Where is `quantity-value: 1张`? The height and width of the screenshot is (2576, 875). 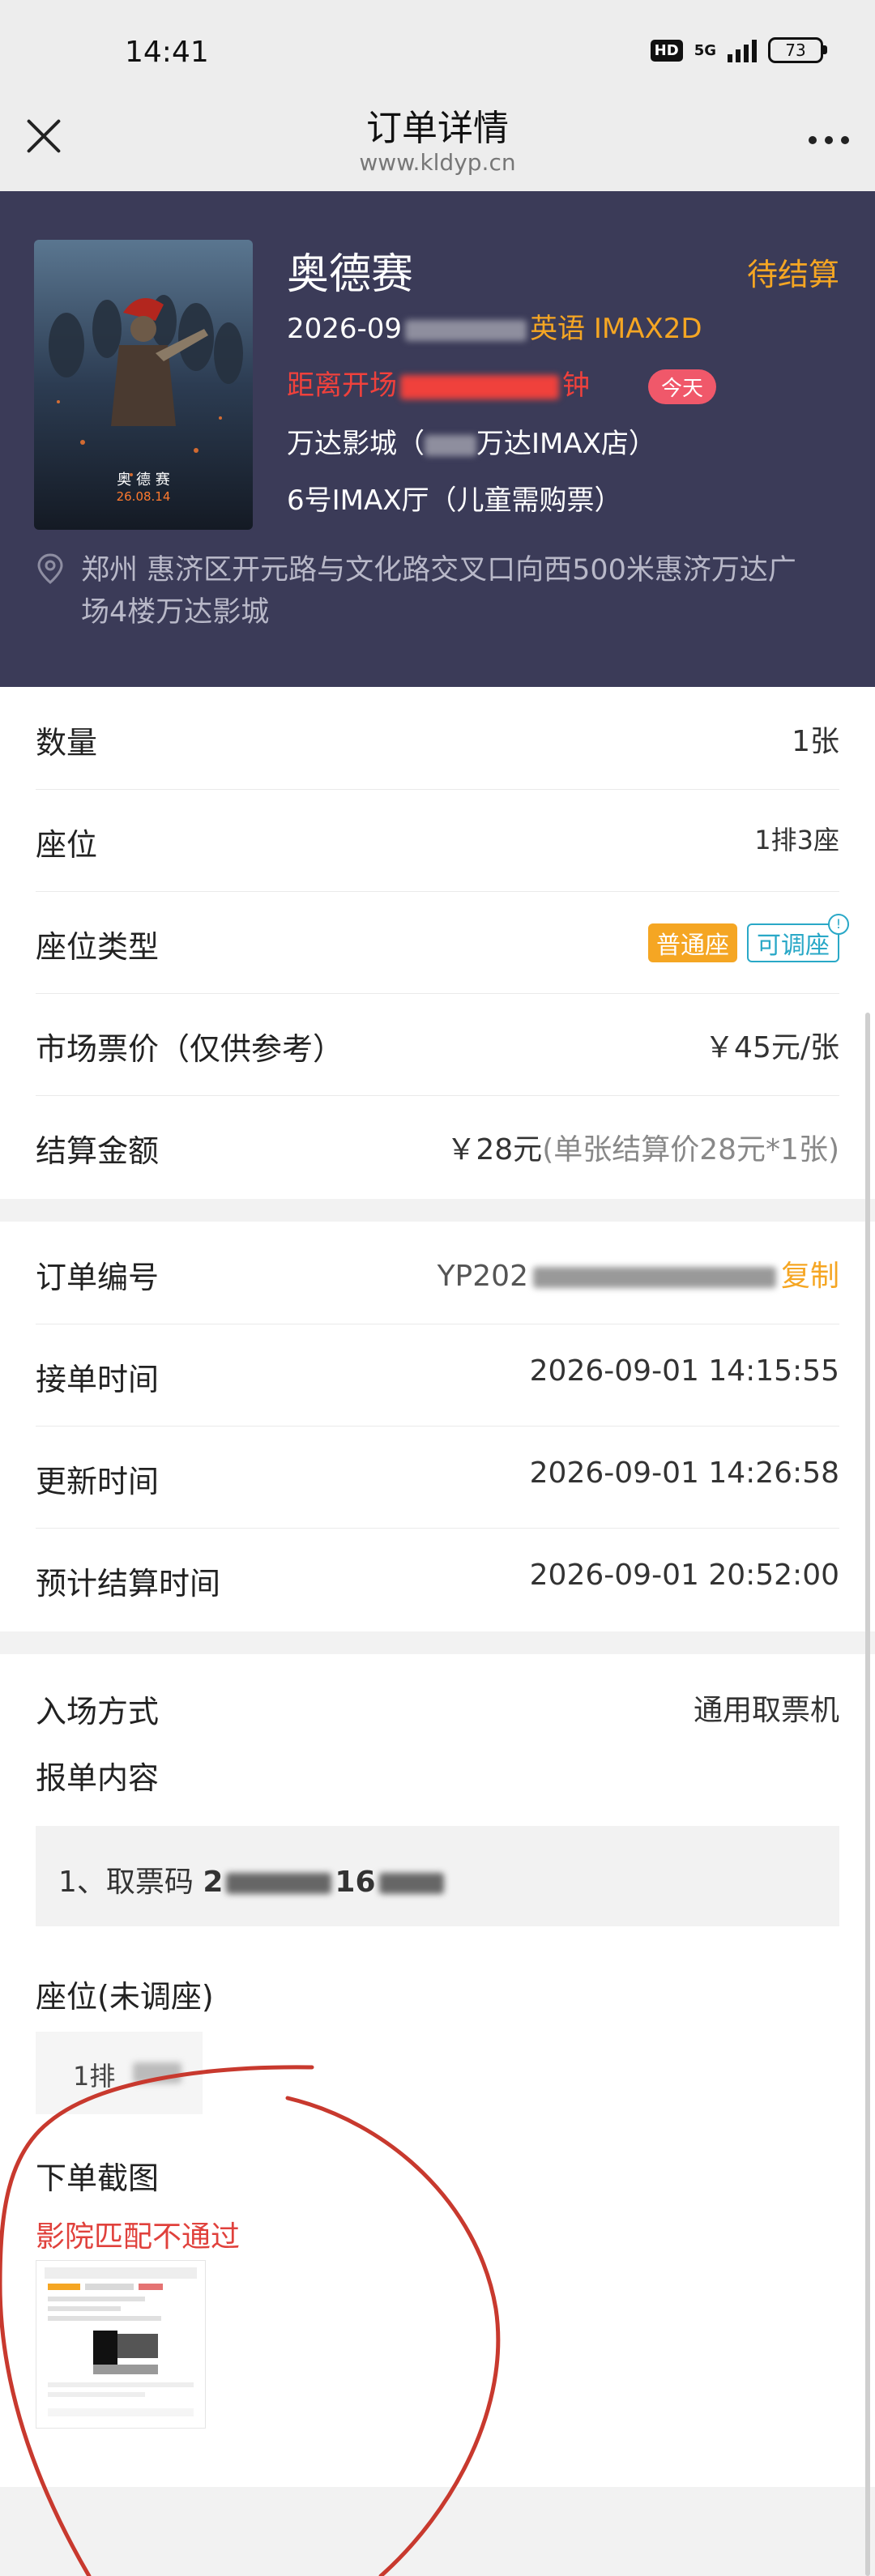 quantity-value: 1张 is located at coordinates (815, 742).